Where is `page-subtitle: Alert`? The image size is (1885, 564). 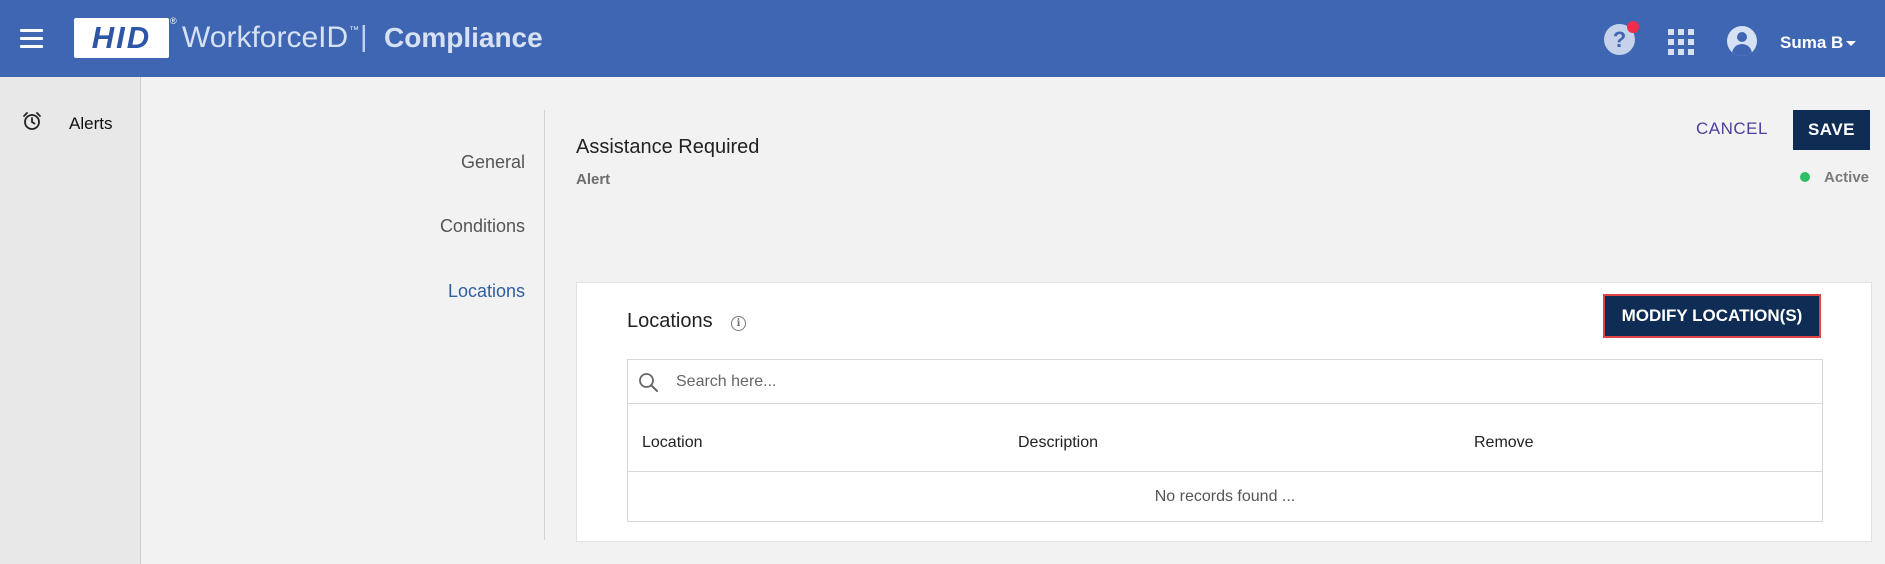
page-subtitle: Alert is located at coordinates (593, 179).